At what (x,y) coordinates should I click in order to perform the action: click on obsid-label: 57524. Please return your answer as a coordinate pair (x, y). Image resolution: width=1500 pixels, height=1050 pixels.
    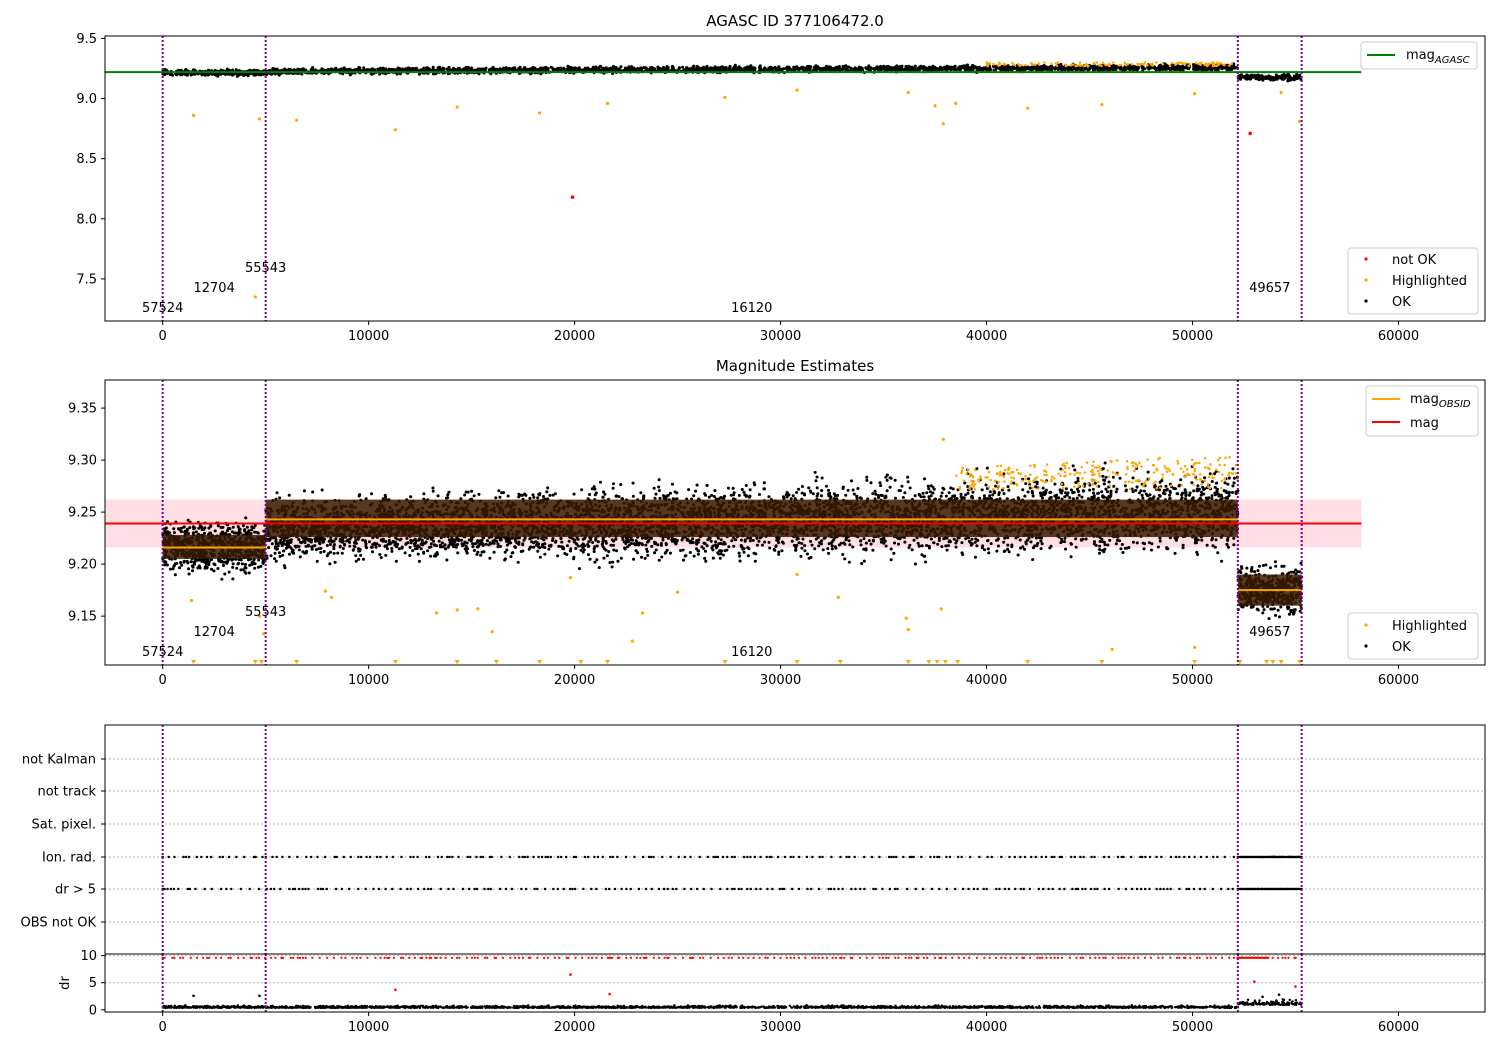
    Looking at the image, I should click on (162, 308).